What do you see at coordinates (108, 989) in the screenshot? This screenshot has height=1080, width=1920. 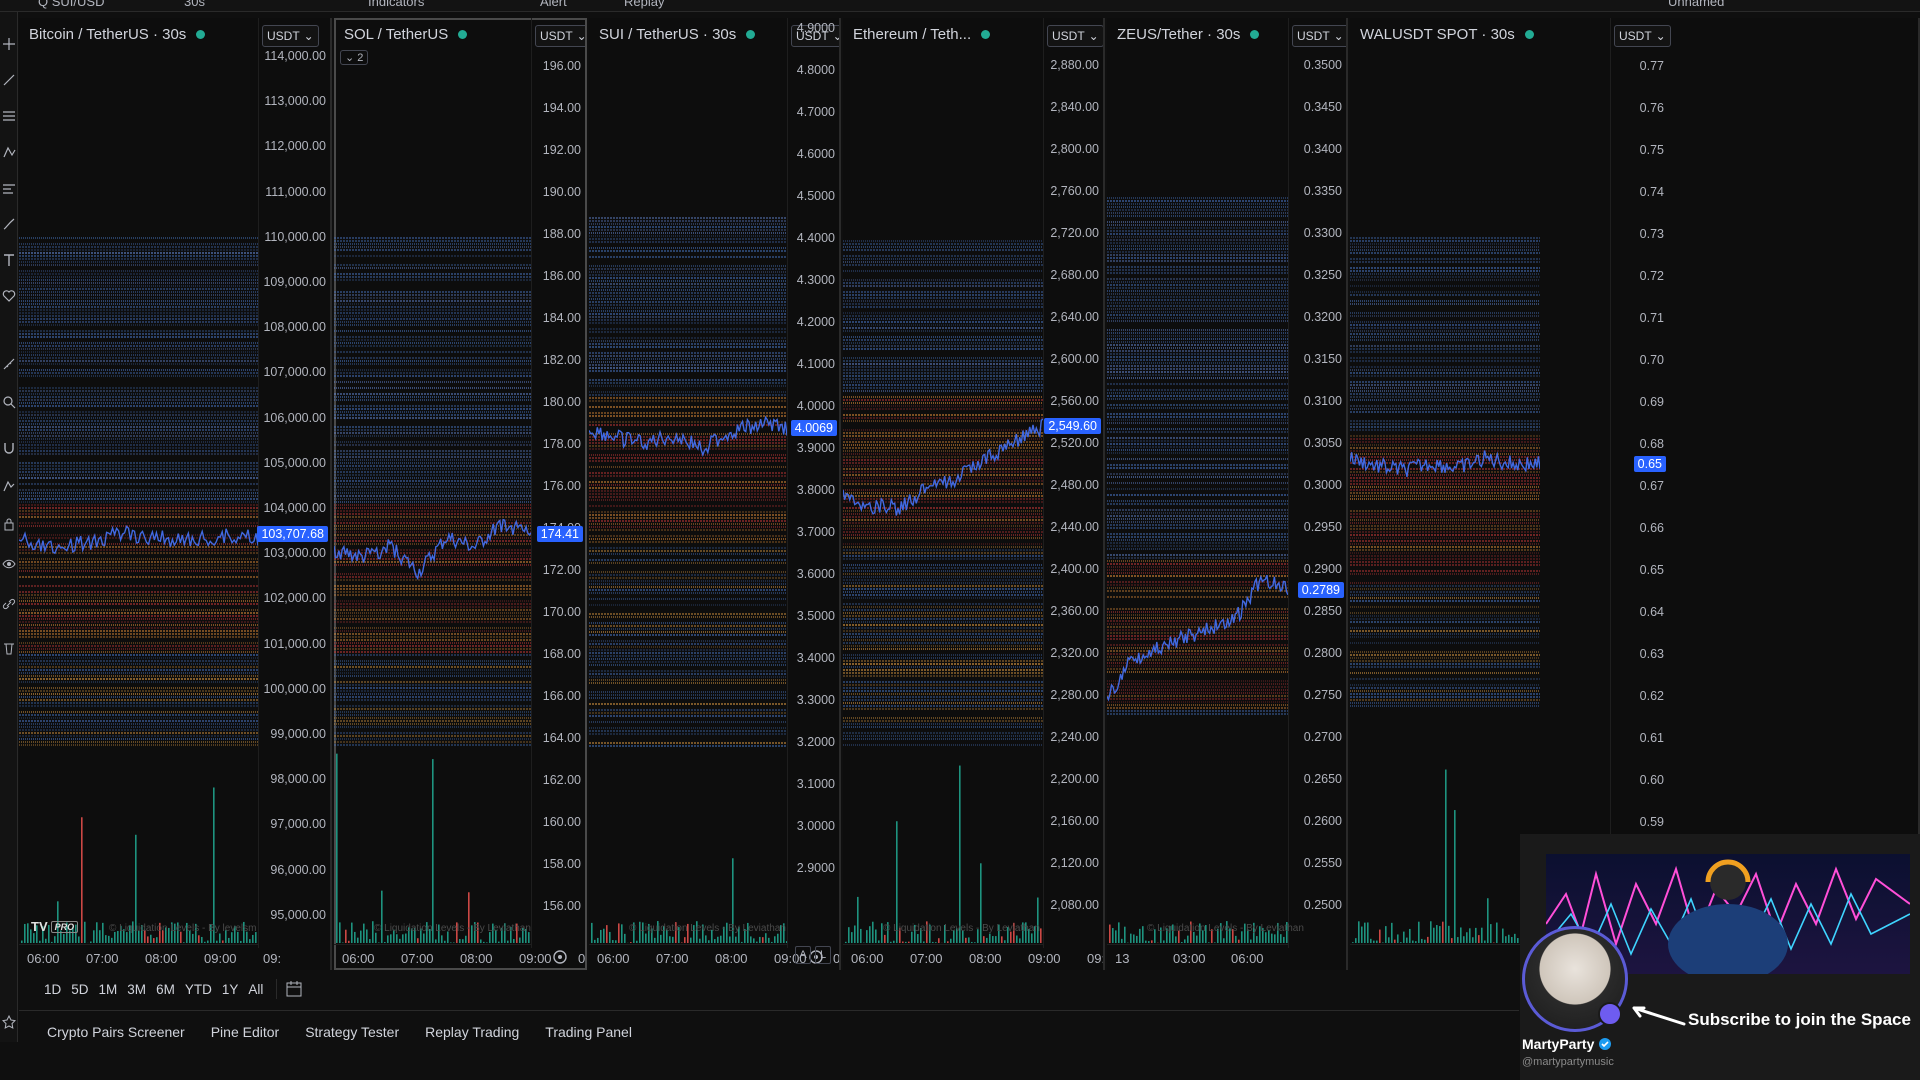 I see `range-1m-button: 1M` at bounding box center [108, 989].